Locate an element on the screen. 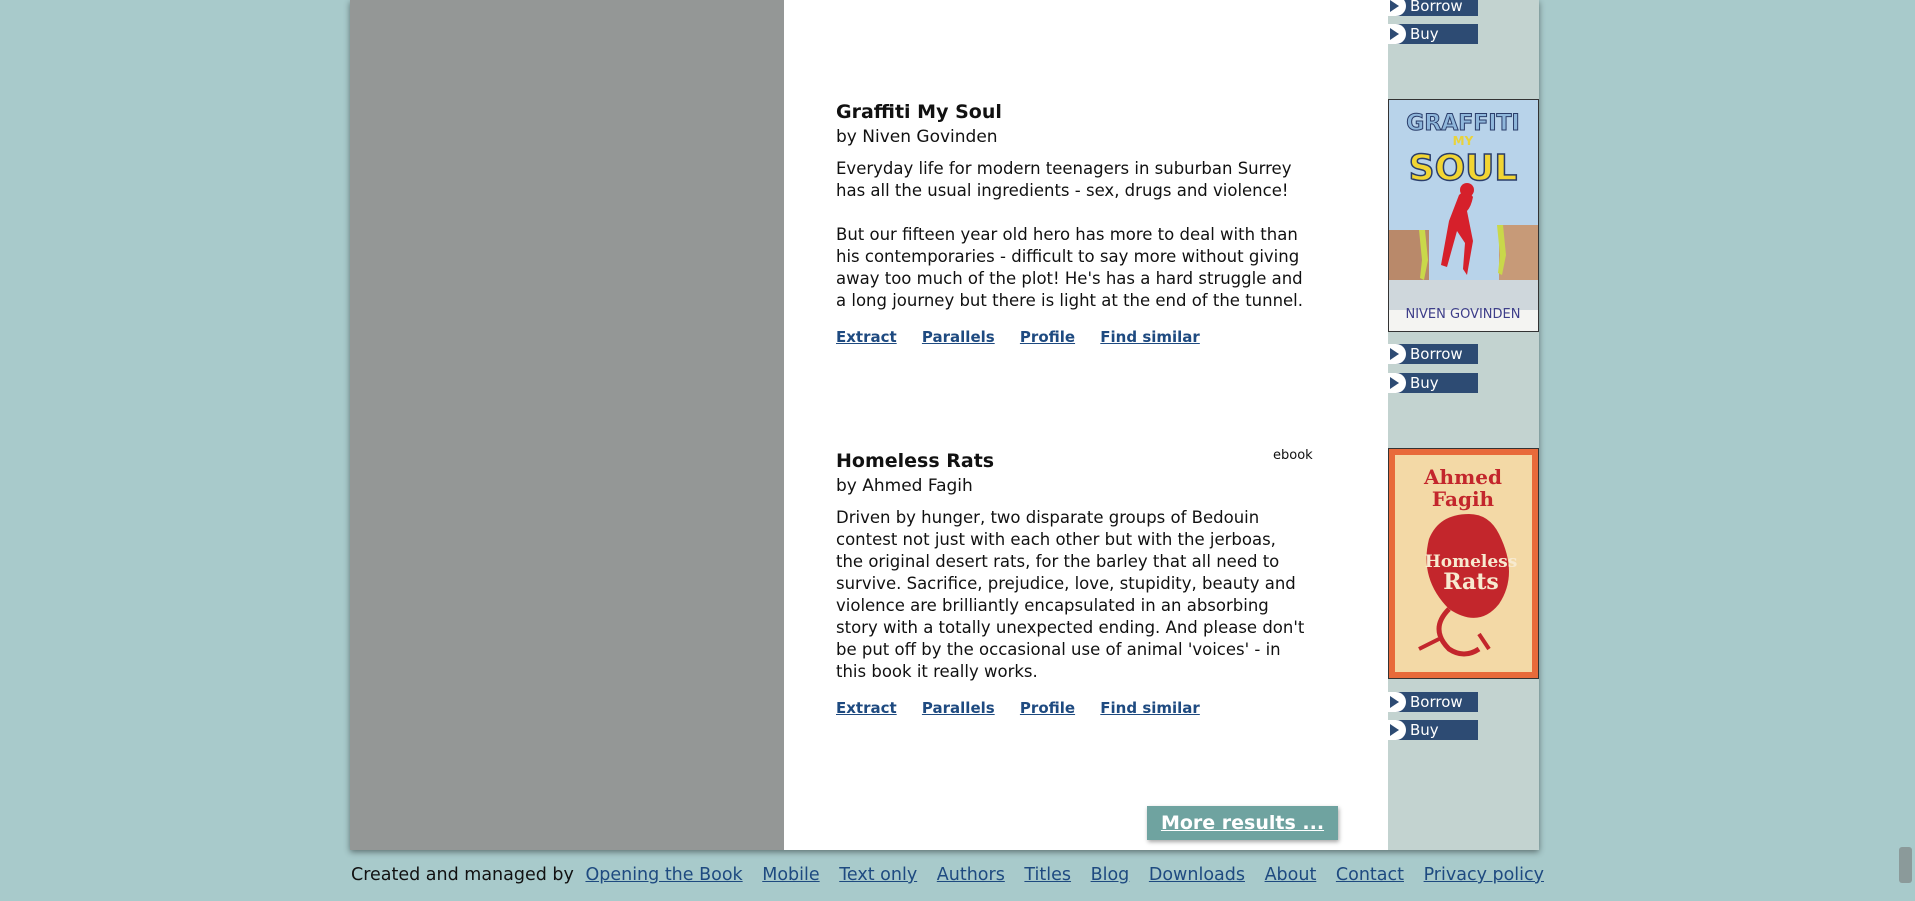  book-author: by Niven Govinden is located at coordinates (917, 137).